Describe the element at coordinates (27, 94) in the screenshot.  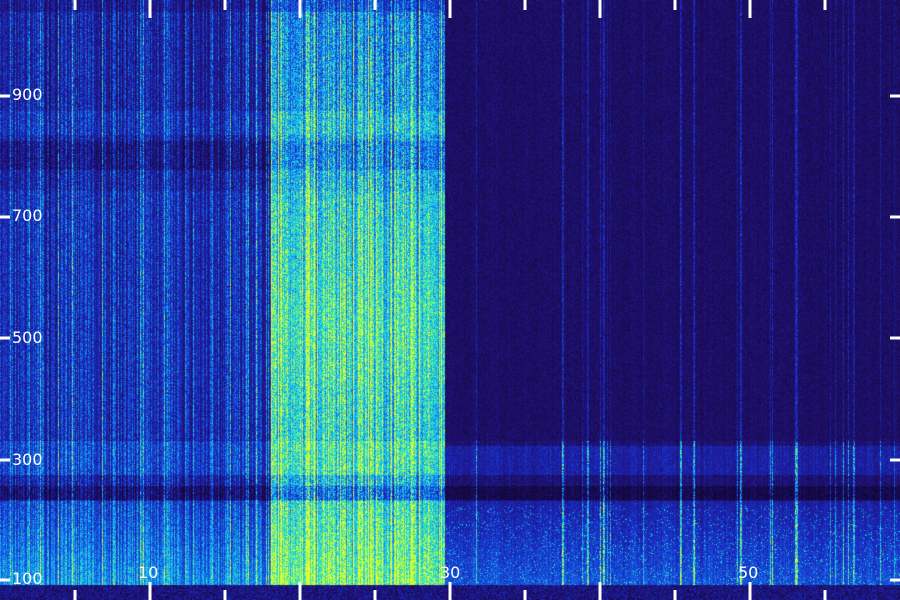
I see `y-label-900: 900` at that location.